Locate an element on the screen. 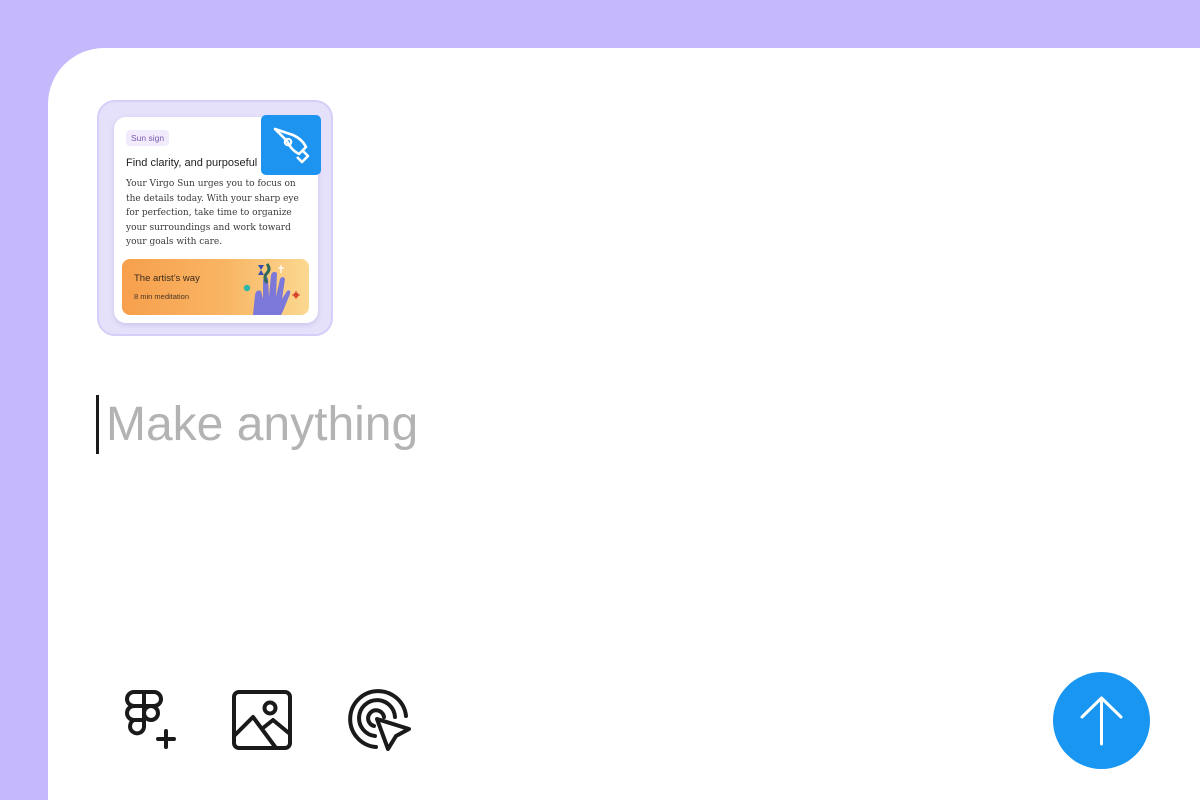 This screenshot has height=800, width=1200. target-select-button is located at coordinates (378, 720).